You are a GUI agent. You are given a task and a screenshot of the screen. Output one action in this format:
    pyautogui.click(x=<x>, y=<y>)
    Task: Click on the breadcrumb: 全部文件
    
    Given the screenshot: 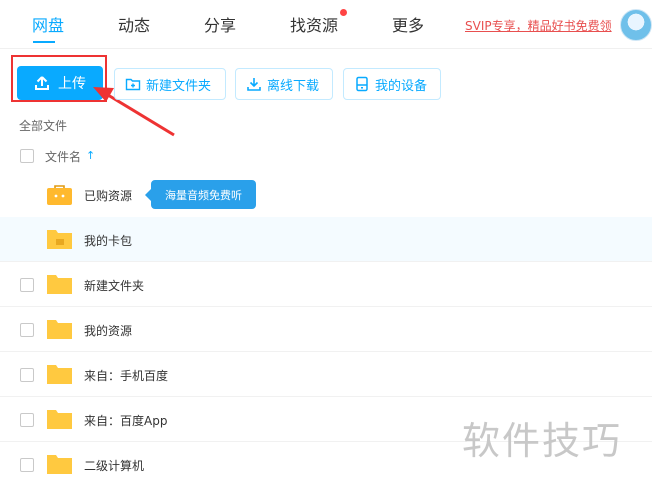 What is the action you would take?
    pyautogui.click(x=43, y=125)
    